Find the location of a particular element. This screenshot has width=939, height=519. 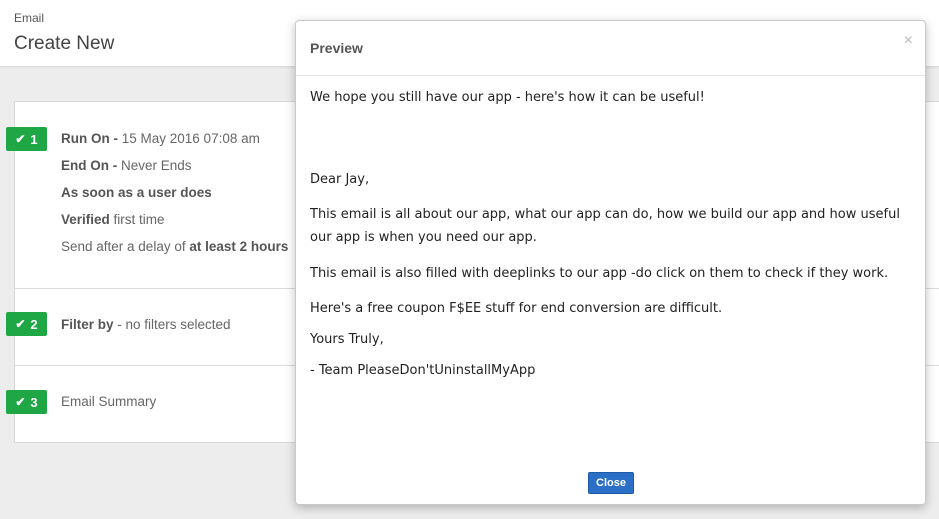

close-icon: × is located at coordinates (908, 41).